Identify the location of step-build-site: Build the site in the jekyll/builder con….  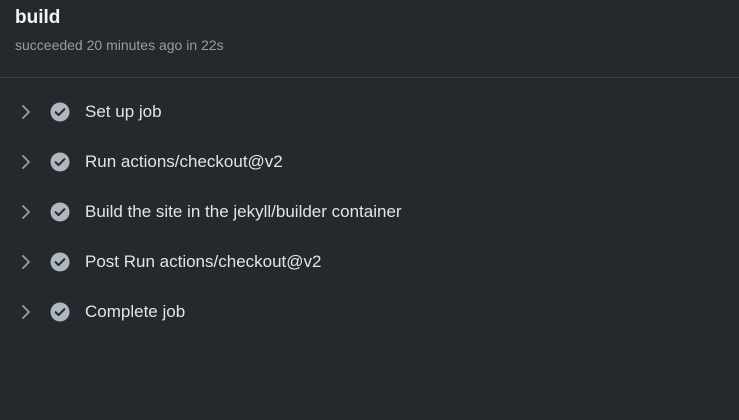
(369, 212).